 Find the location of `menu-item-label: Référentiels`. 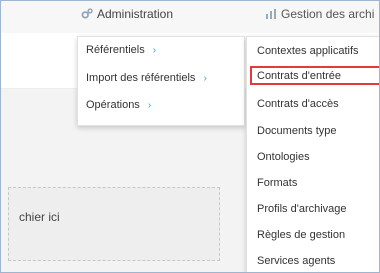

menu-item-label: Référentiels is located at coordinates (115, 50).